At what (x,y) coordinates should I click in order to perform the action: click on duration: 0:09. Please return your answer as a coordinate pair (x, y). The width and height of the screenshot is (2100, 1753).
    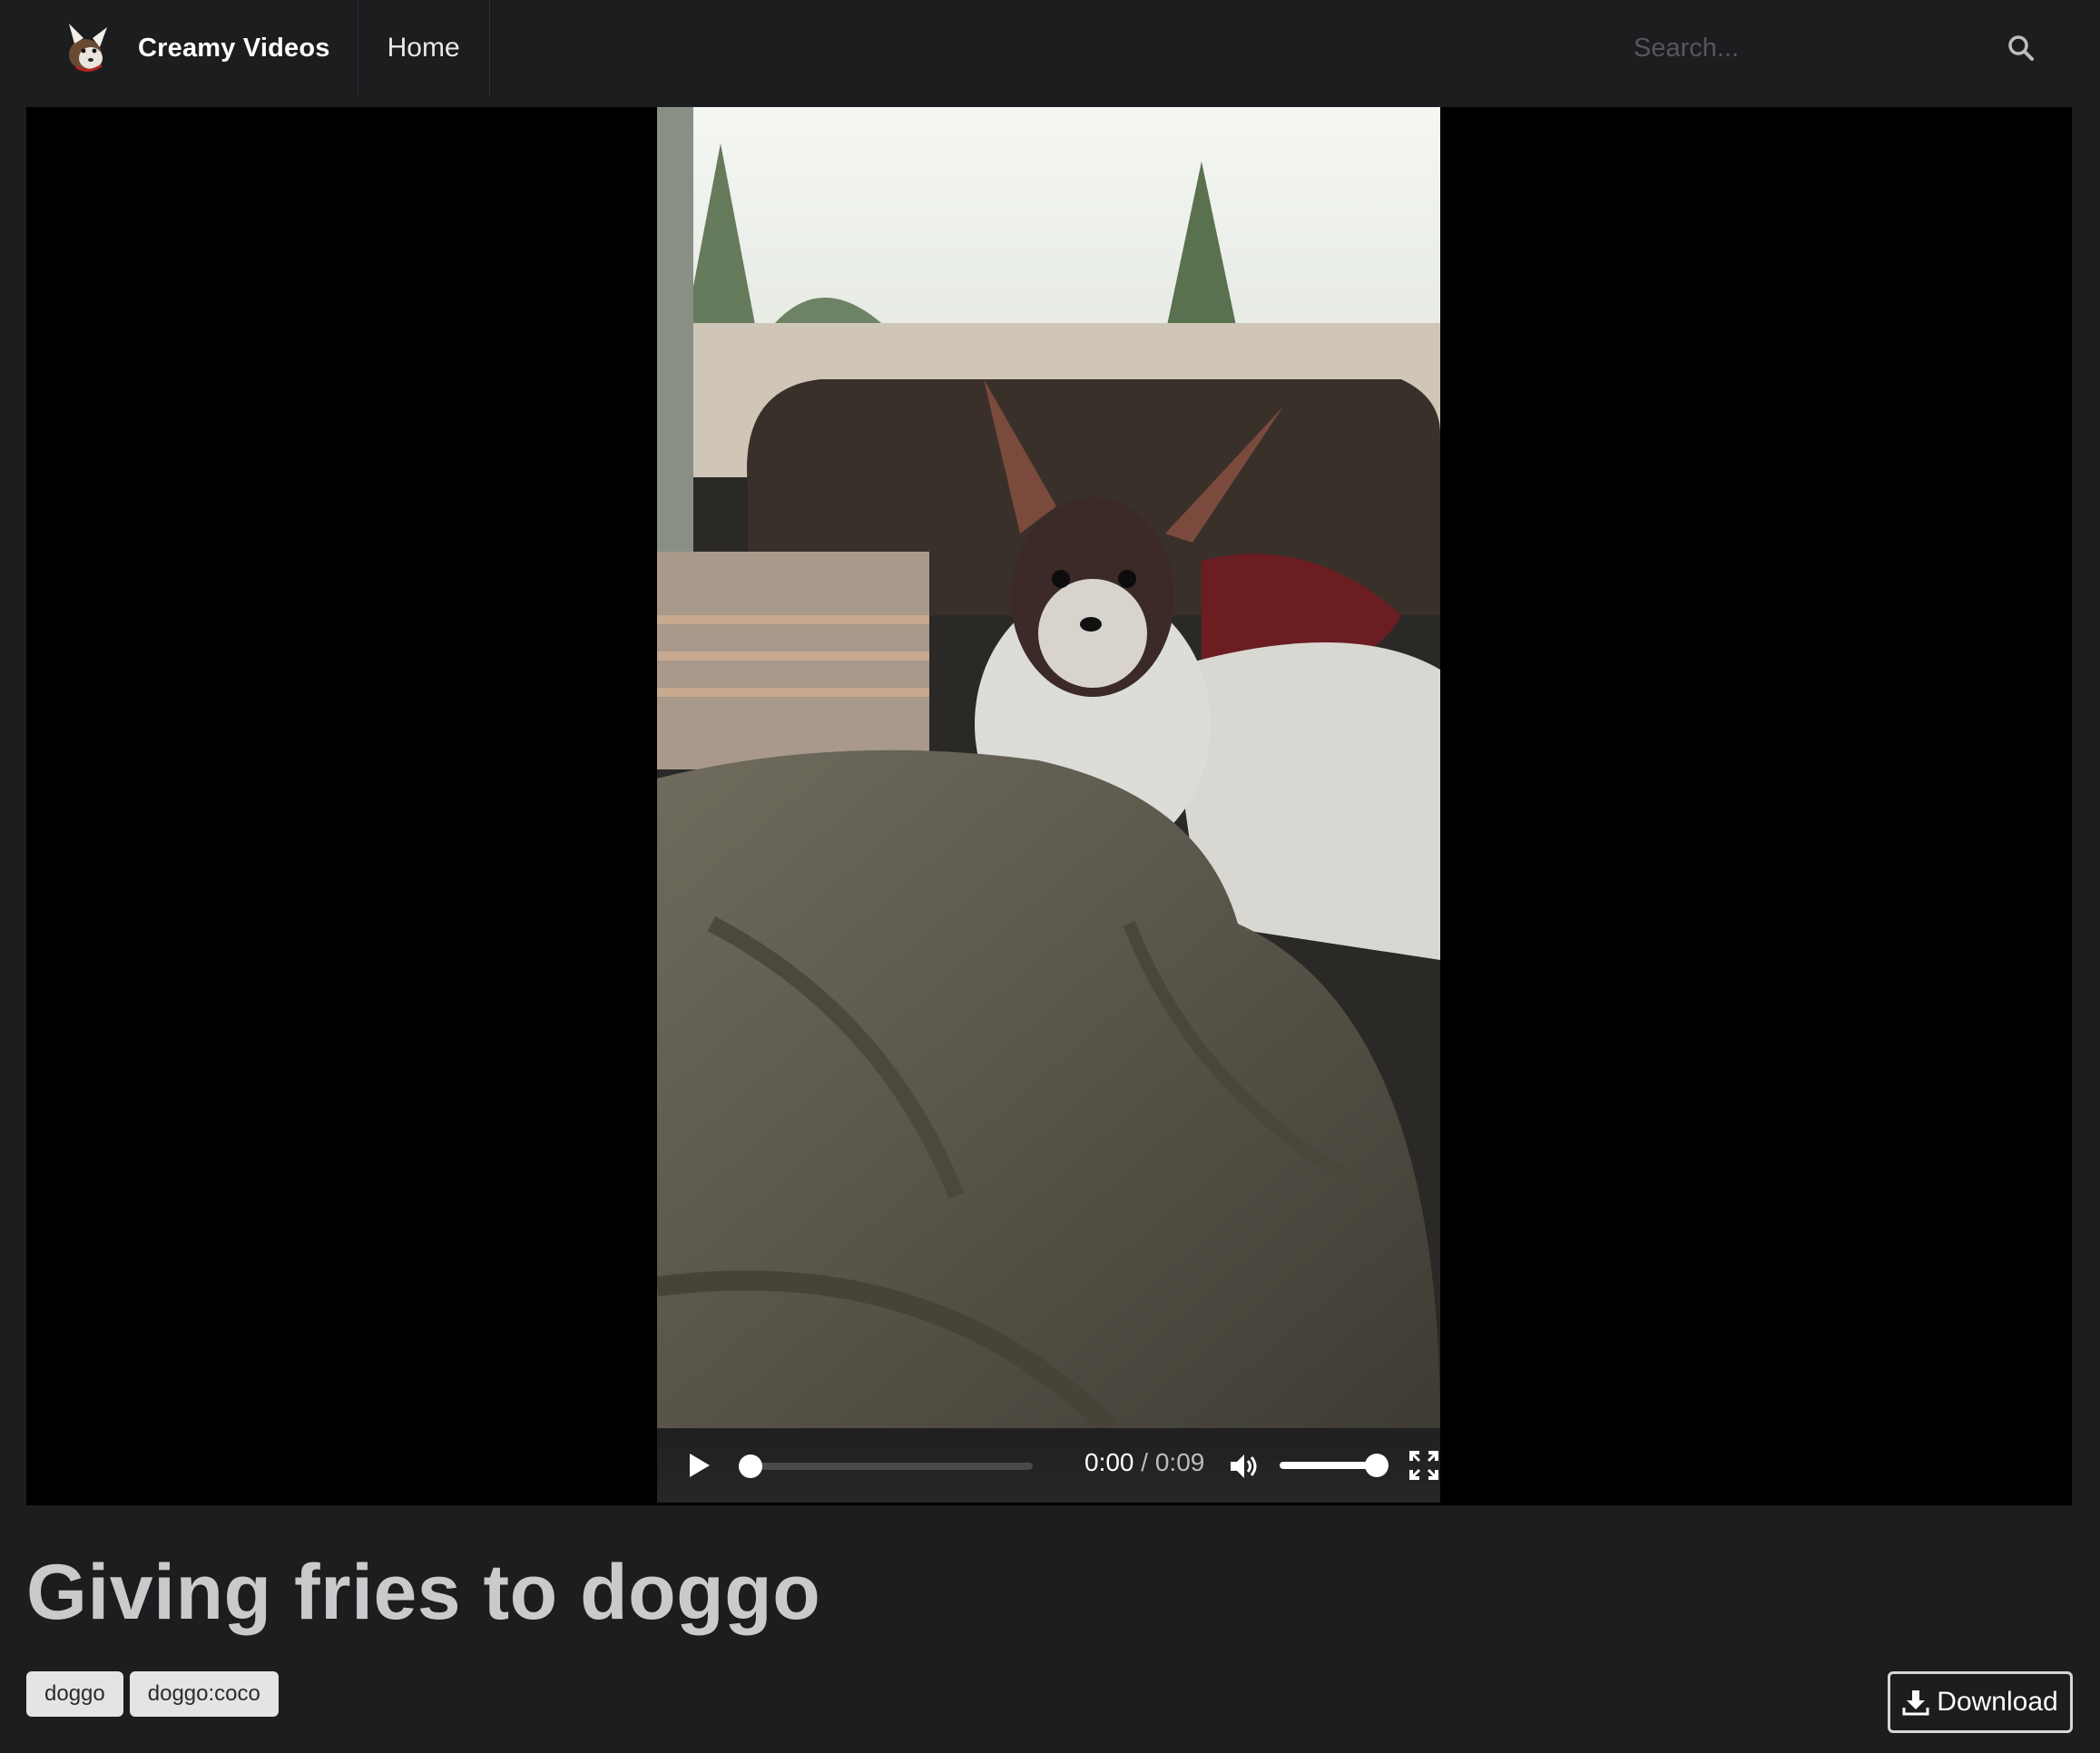
    Looking at the image, I should click on (1179, 1462).